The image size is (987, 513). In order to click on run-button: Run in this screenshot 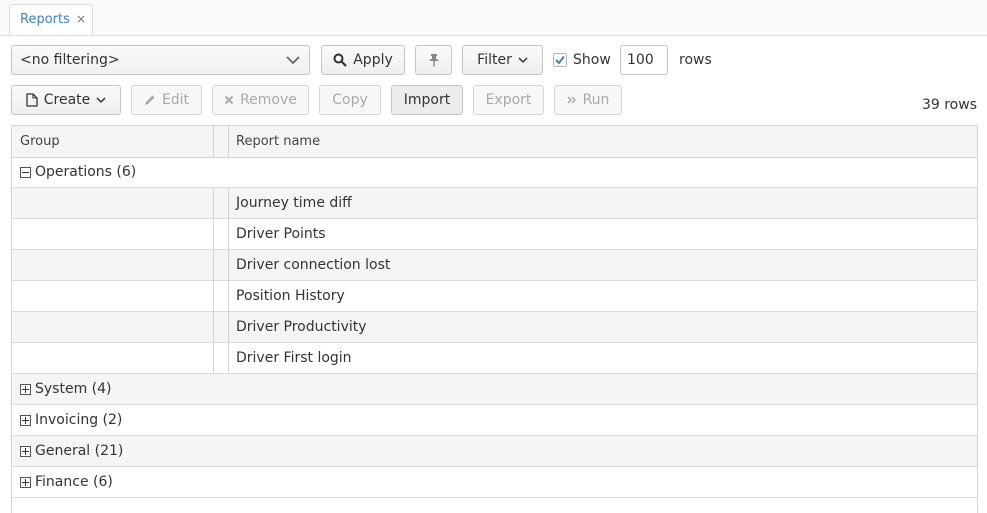, I will do `click(588, 100)`.